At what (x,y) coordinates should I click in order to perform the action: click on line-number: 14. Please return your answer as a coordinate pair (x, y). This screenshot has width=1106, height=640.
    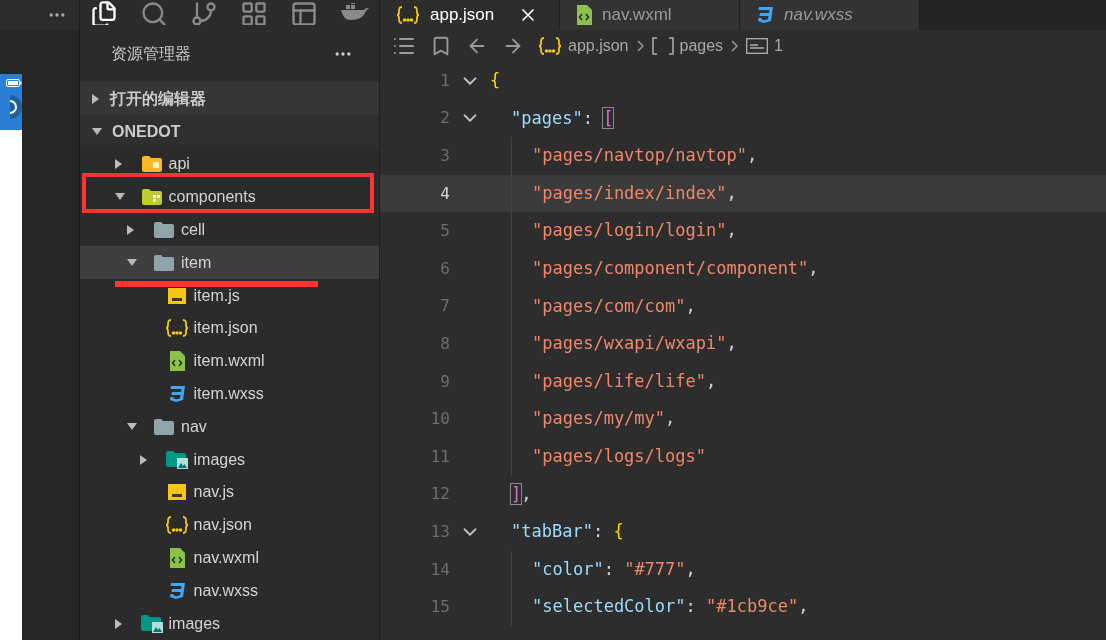
    Looking at the image, I should click on (439, 569).